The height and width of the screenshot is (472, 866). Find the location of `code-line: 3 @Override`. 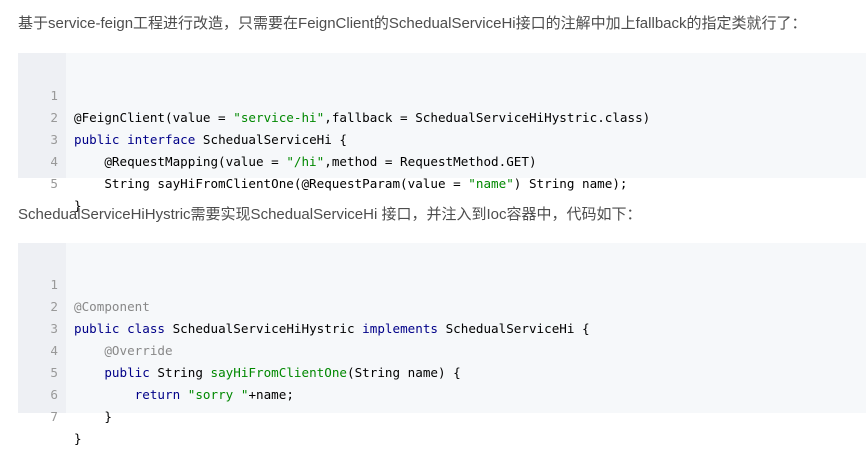

code-line: 3 @Override is located at coordinates (442, 327).